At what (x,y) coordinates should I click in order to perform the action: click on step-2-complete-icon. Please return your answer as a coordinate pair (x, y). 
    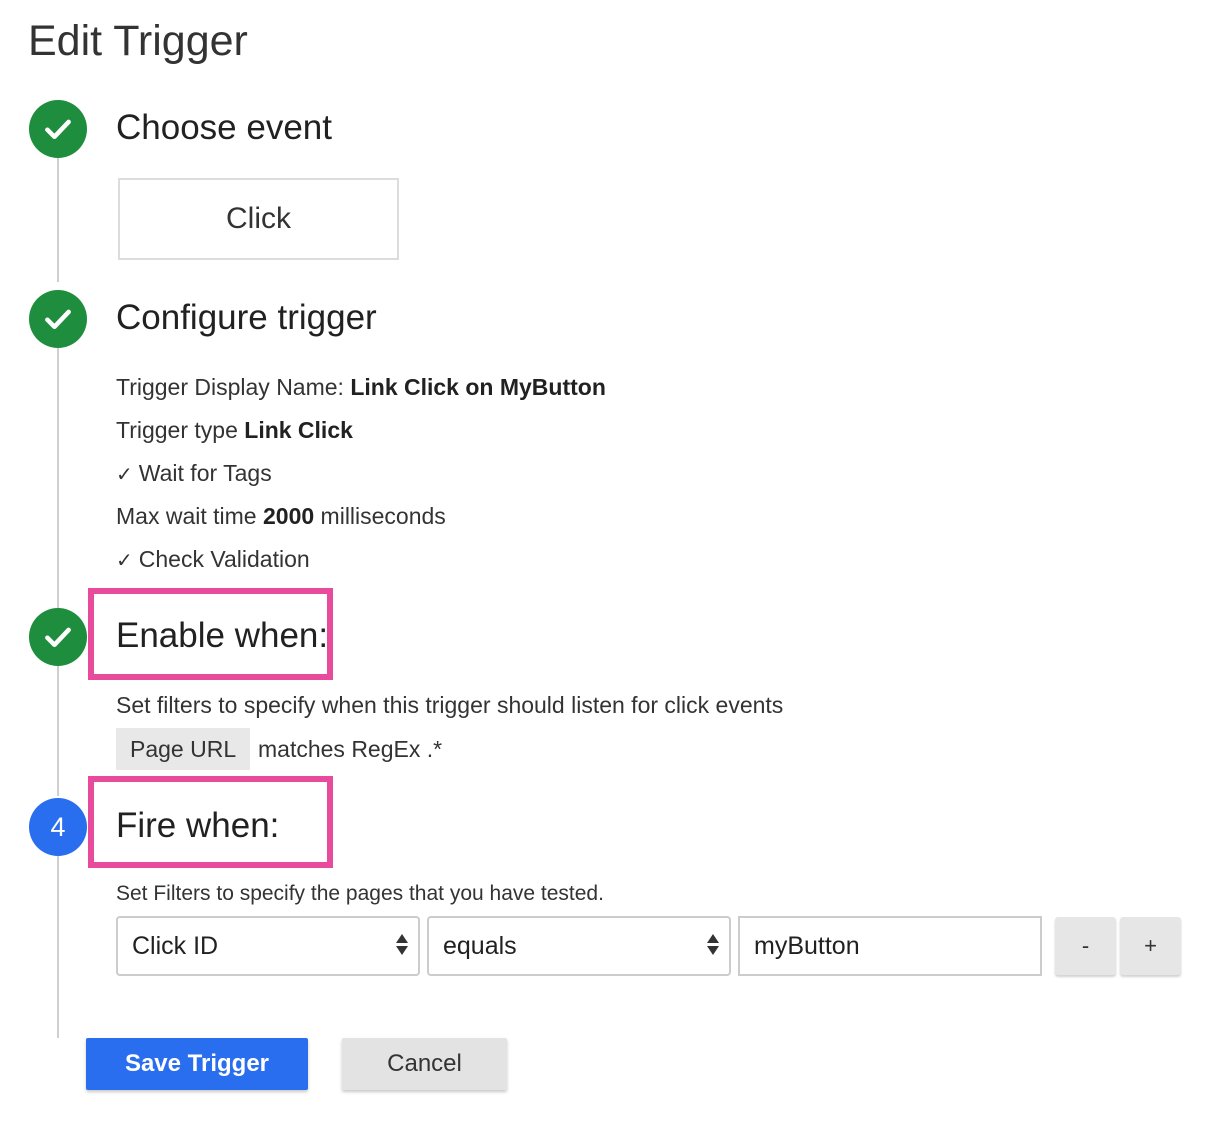
    Looking at the image, I should click on (58, 319).